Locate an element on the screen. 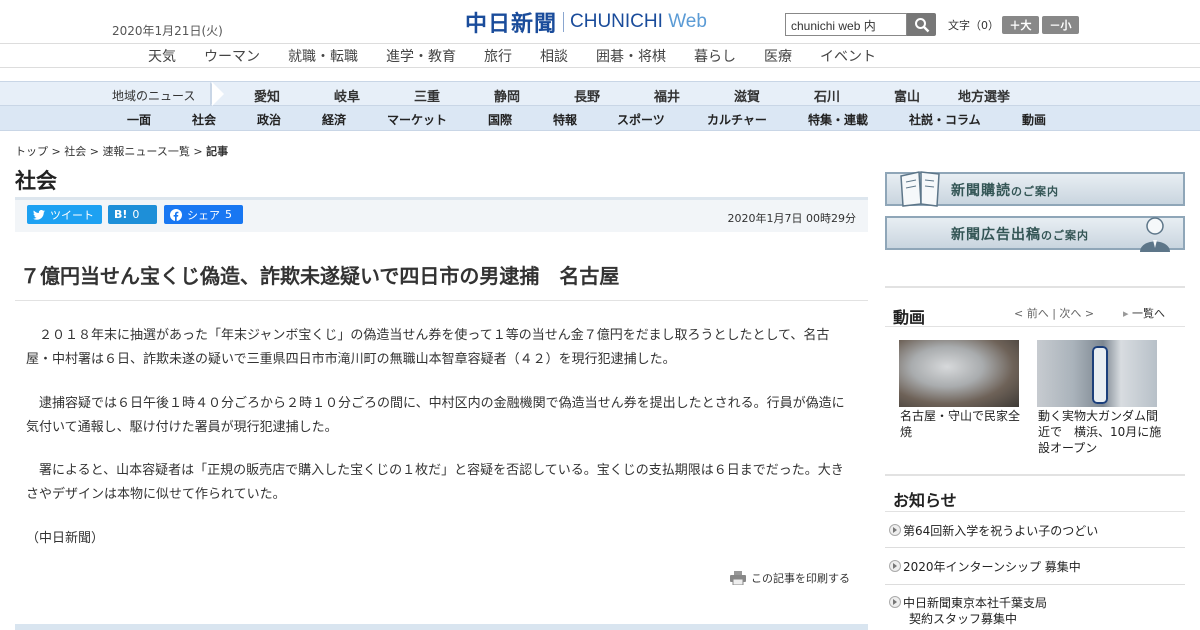 This screenshot has height=630, width=1200. video-prev-next: < 前へ | 次へ > is located at coordinates (1054, 313).